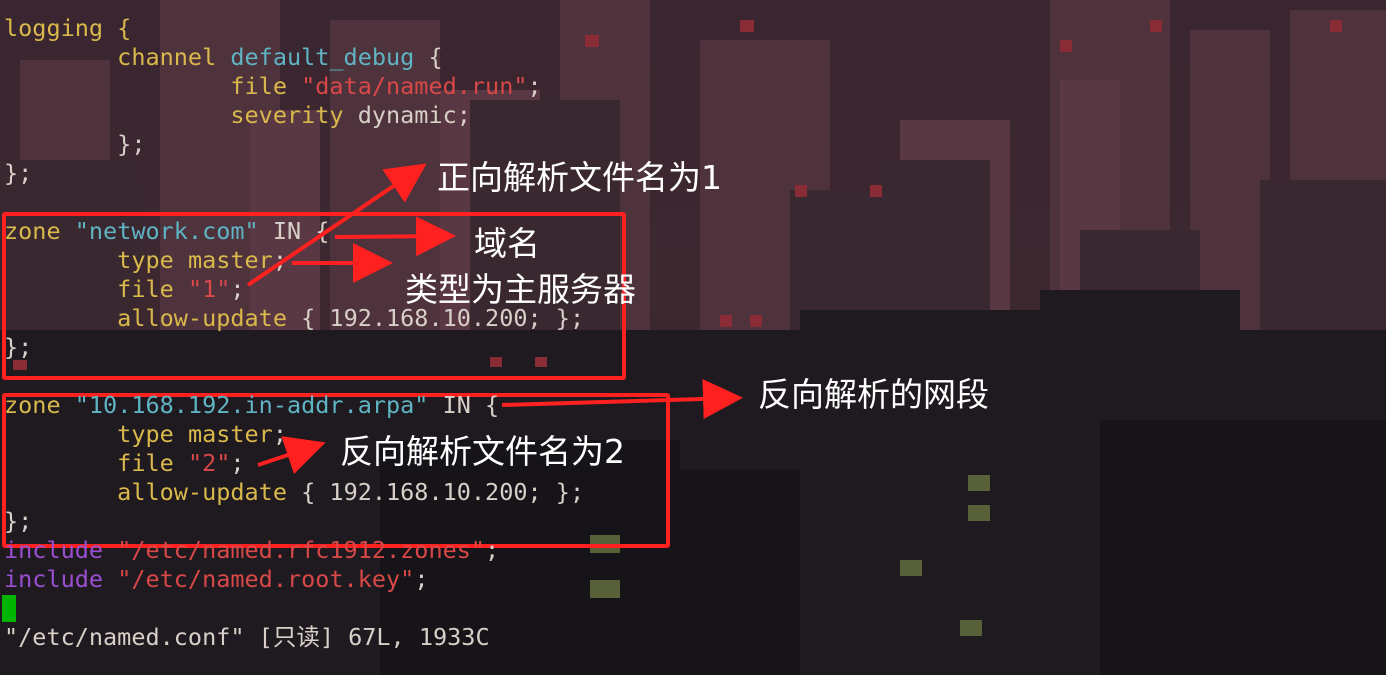 The height and width of the screenshot is (675, 1386). I want to click on code-token: severity, so click(181, 115).